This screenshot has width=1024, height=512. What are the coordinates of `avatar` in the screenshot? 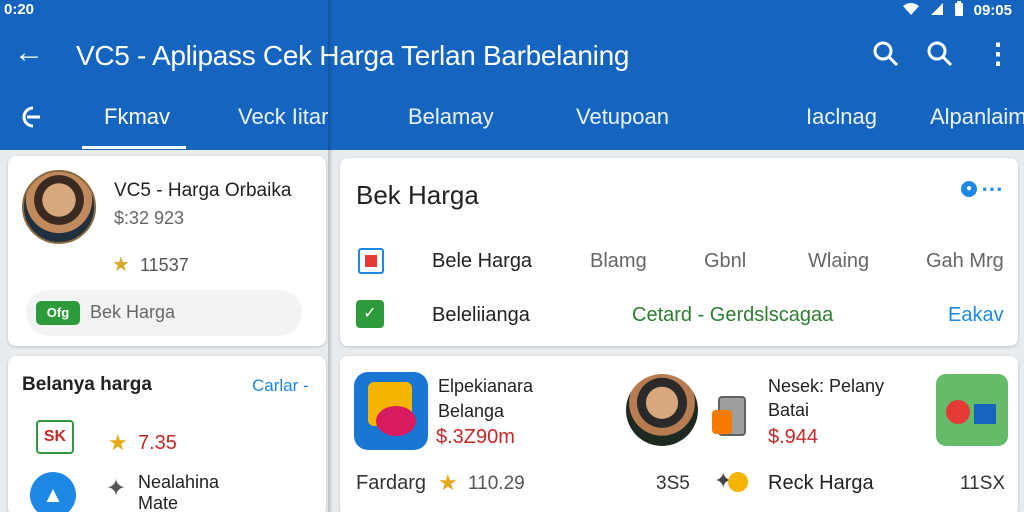 It's located at (59, 207).